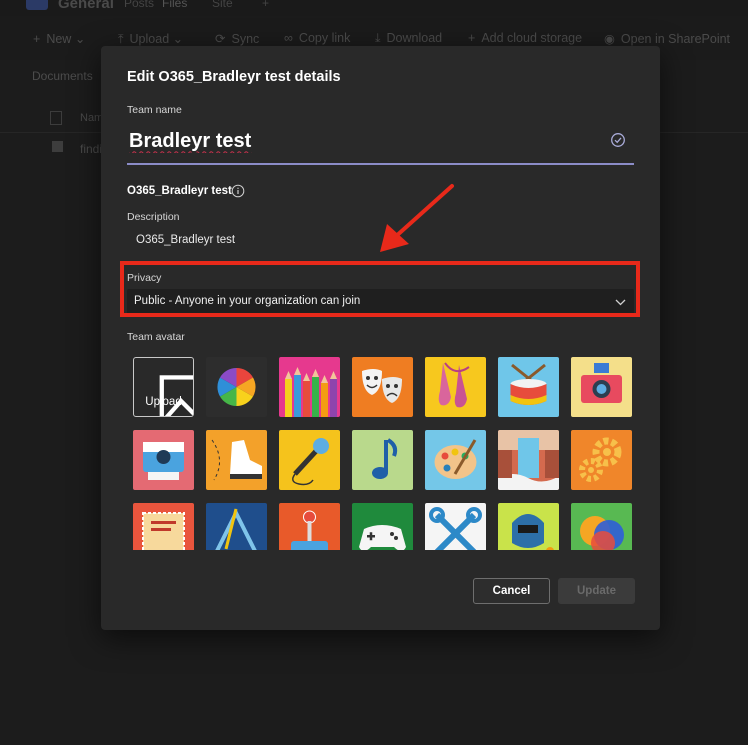  I want to click on check-circle-icon, so click(618, 140).